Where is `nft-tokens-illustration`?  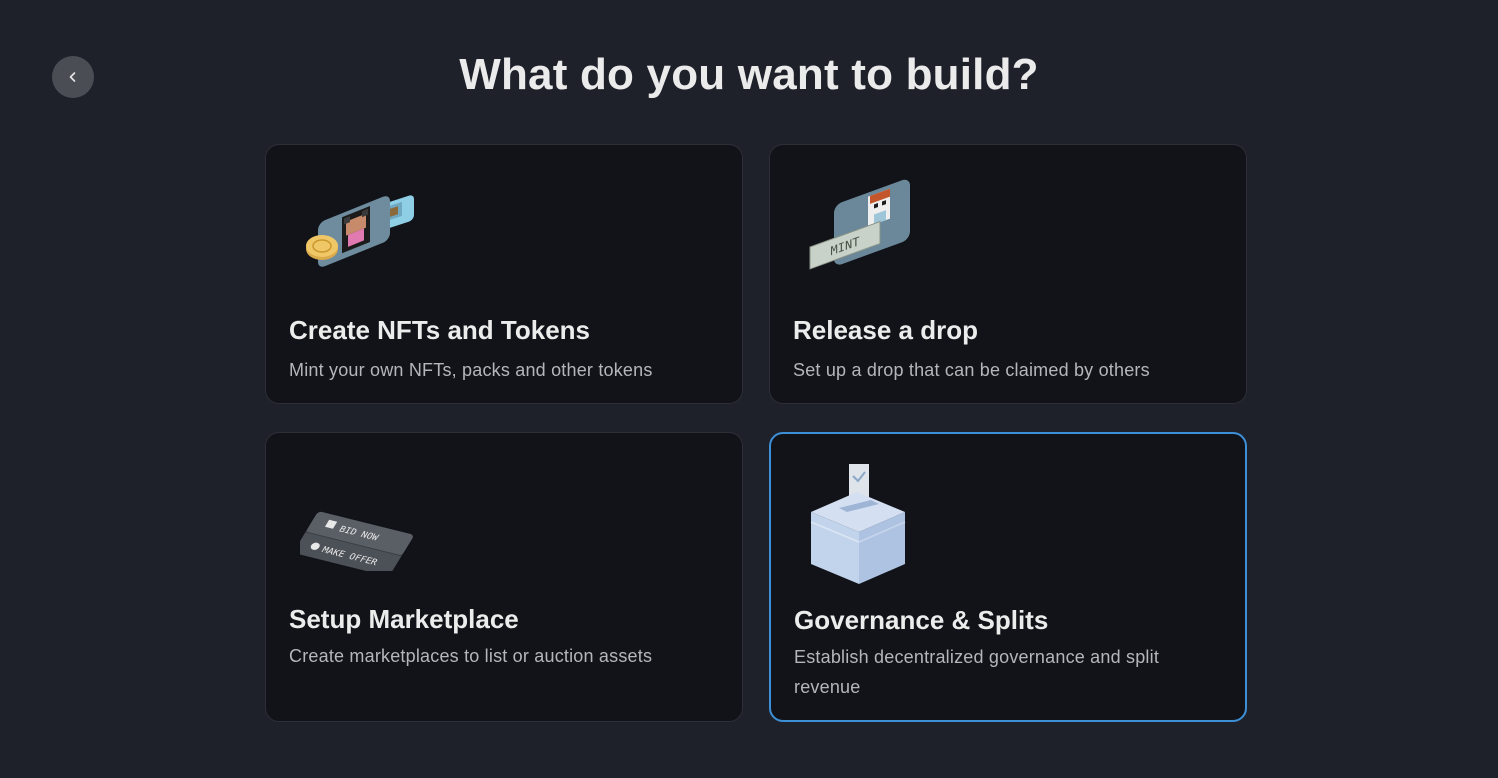
nft-tokens-illustration is located at coordinates (365, 230).